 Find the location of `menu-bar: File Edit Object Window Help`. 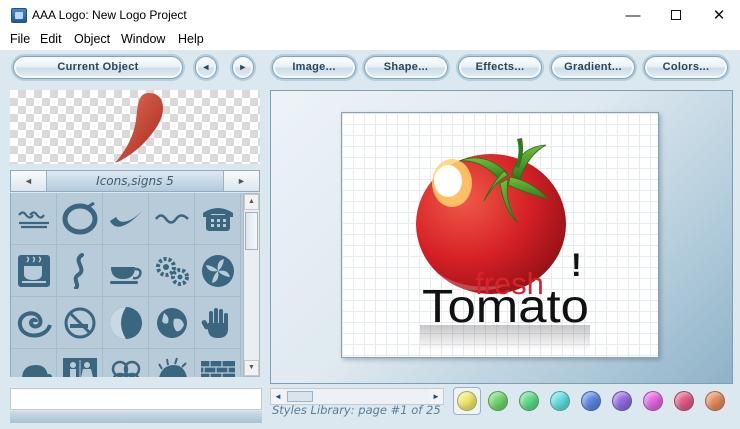

menu-bar: File Edit Object Window Help is located at coordinates (370, 40).